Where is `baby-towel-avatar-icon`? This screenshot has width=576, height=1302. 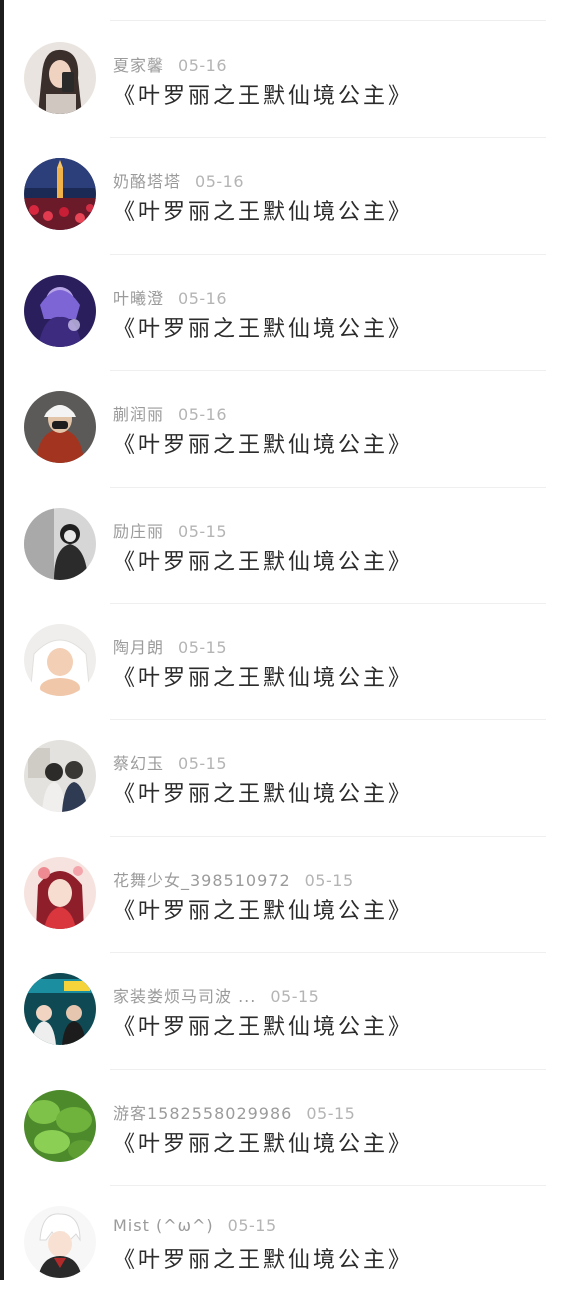 baby-towel-avatar-icon is located at coordinates (60, 659).